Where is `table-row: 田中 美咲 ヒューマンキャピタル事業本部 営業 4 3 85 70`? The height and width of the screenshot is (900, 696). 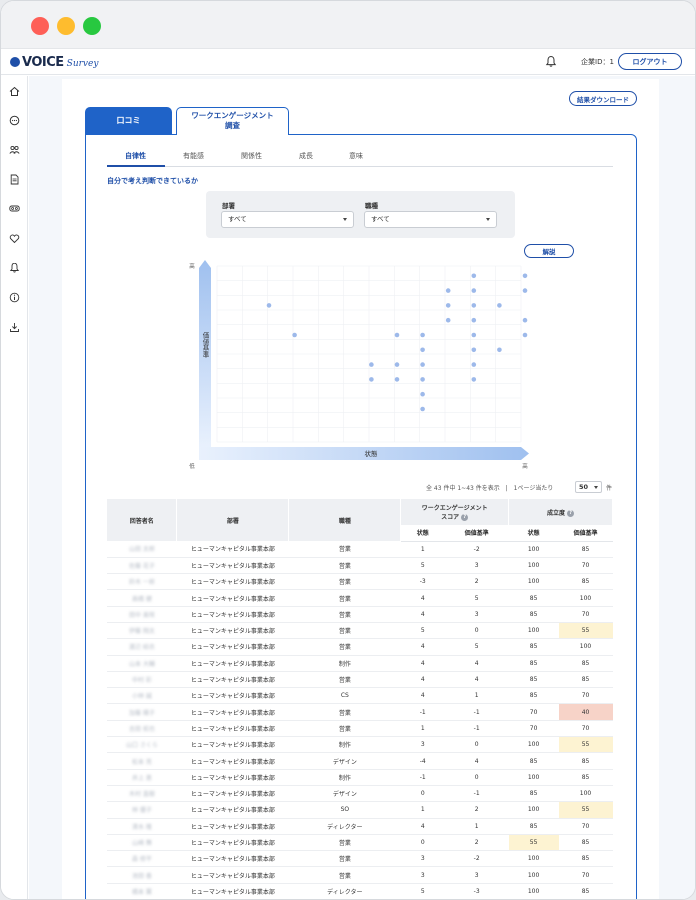 table-row: 田中 美咲 ヒューマンキャピタル事業本部 営業 4 3 85 70 is located at coordinates (360, 614).